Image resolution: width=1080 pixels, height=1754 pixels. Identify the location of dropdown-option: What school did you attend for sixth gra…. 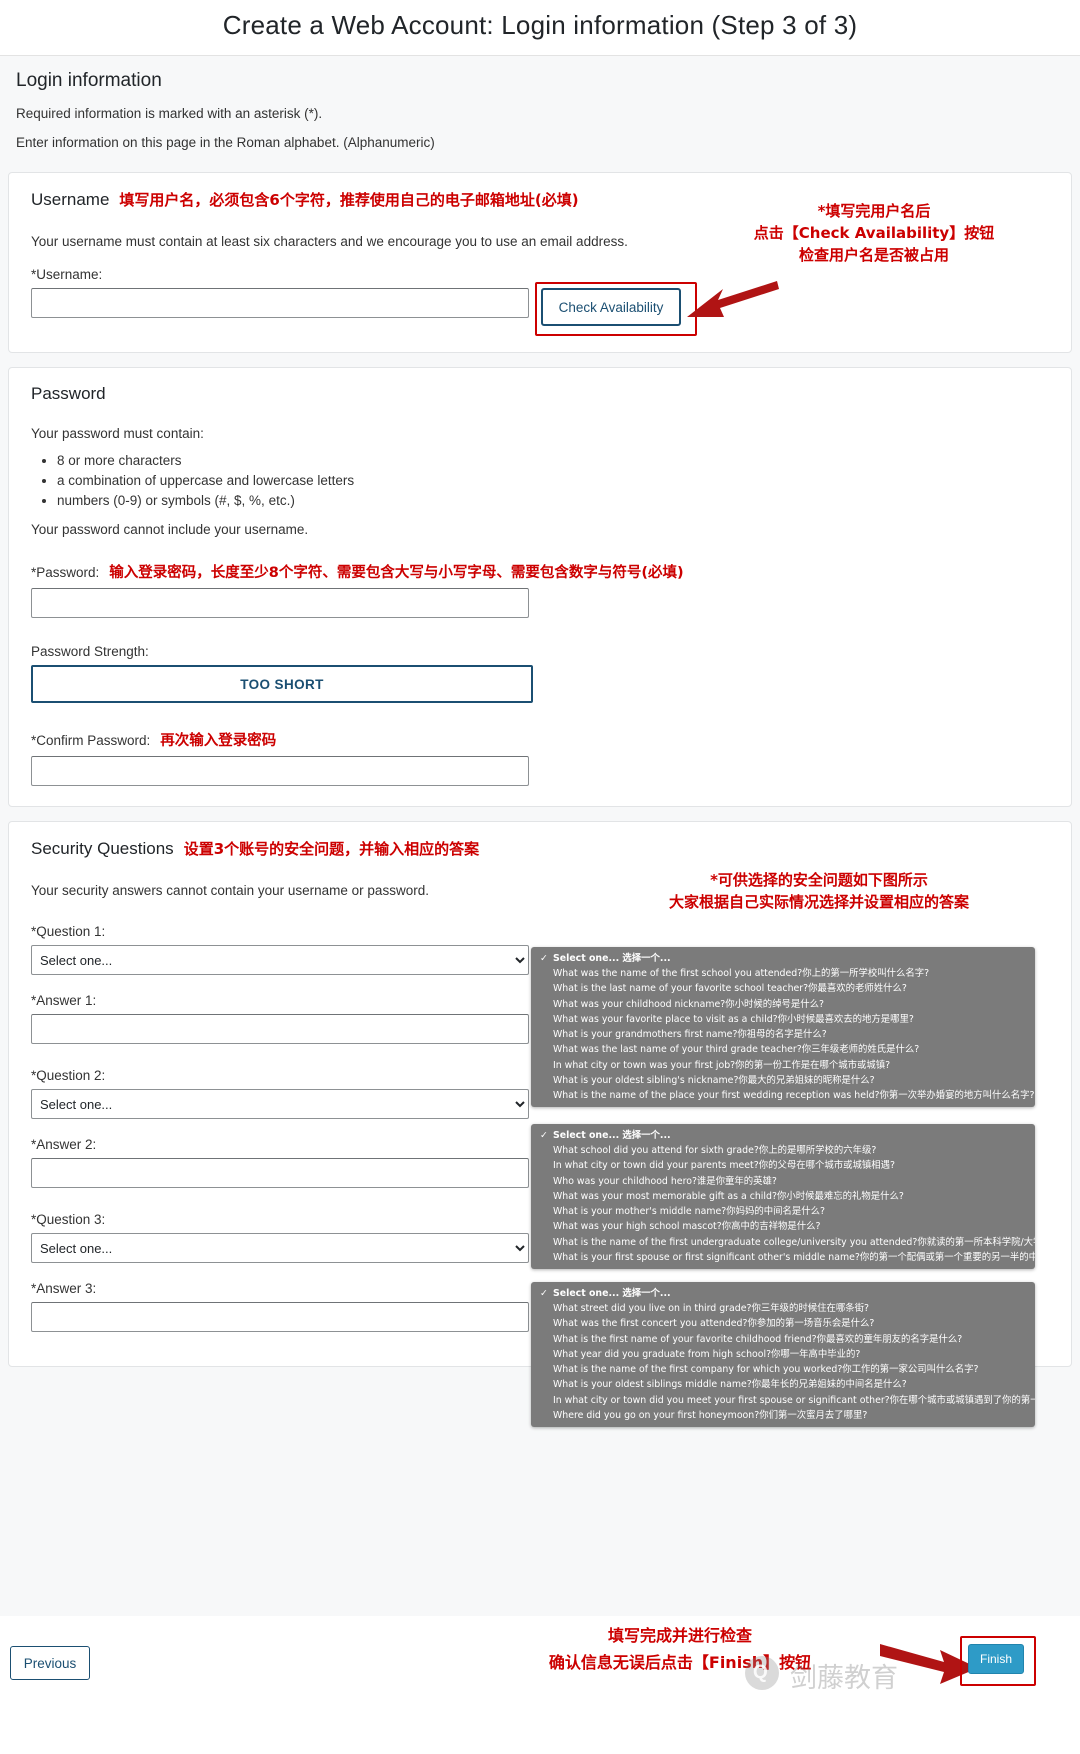
(783, 1150).